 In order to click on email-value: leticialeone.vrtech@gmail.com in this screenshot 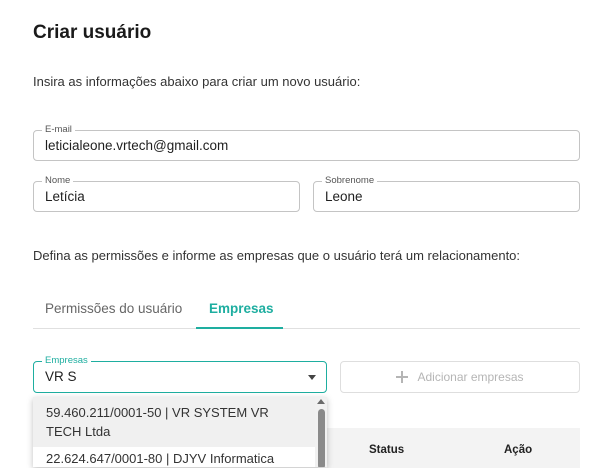, I will do `click(137, 145)`.